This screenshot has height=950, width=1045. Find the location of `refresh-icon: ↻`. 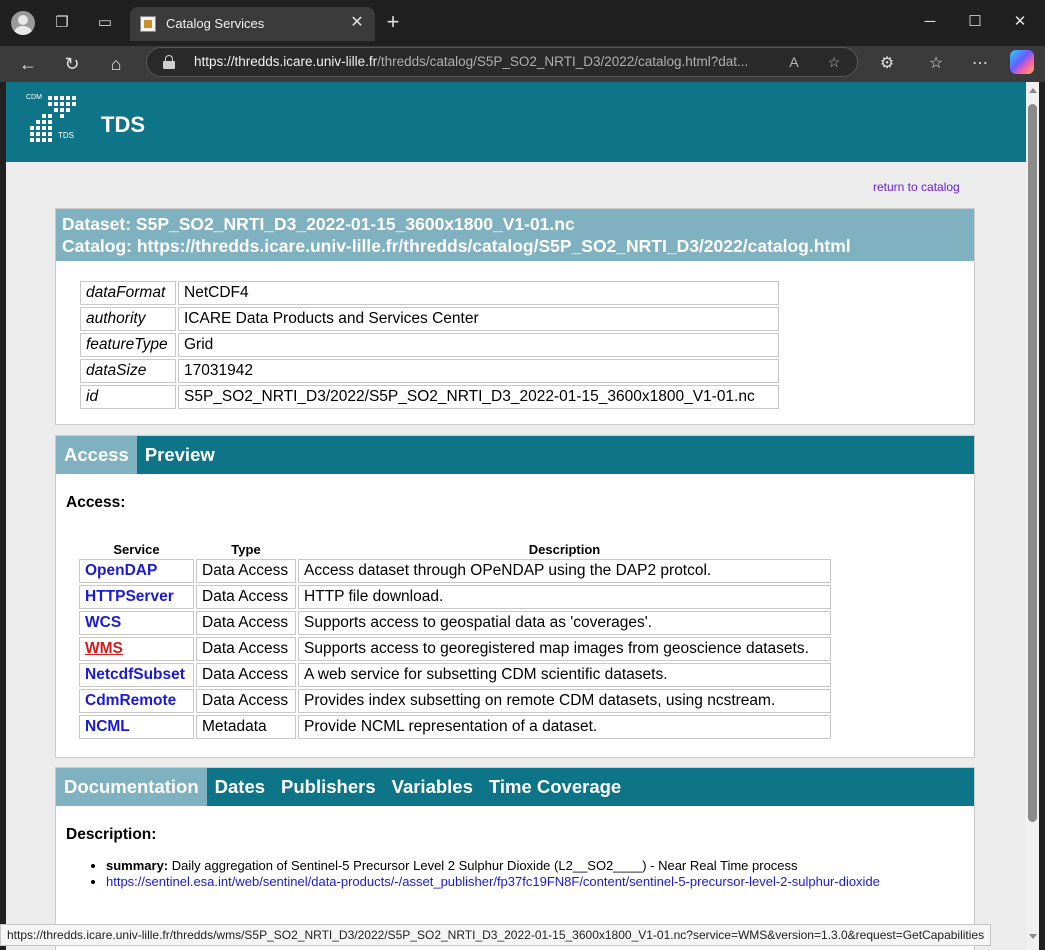

refresh-icon: ↻ is located at coordinates (72, 64).